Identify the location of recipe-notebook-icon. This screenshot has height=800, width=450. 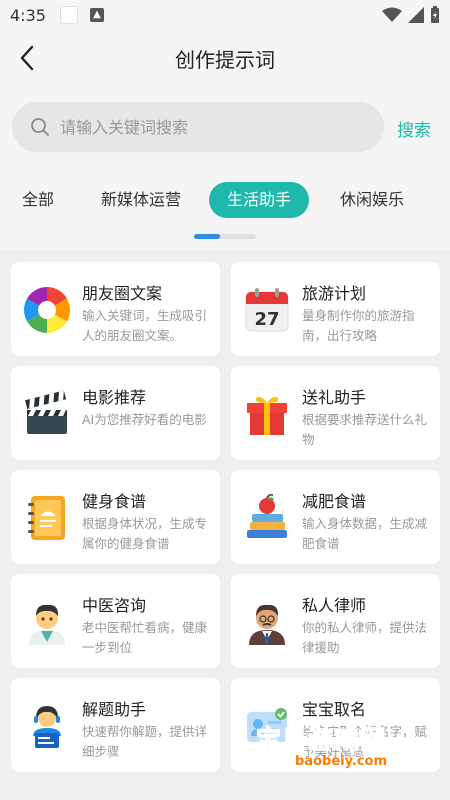
(46, 518).